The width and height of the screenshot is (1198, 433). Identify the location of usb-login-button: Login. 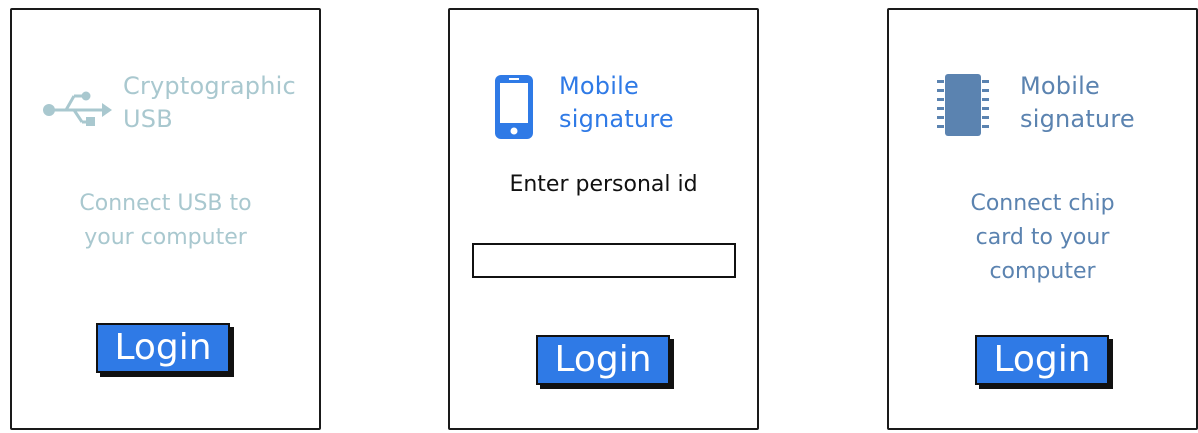
(163, 348).